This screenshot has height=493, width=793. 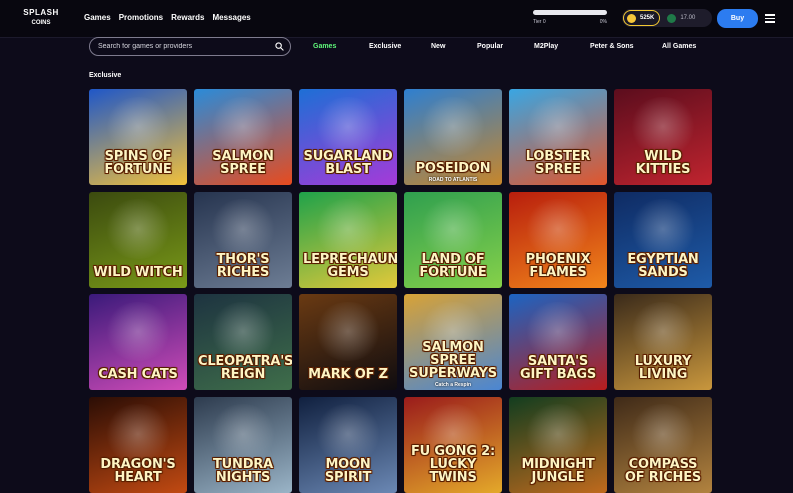 What do you see at coordinates (41, 23) in the screenshot?
I see `logo-text-line2: COINS` at bounding box center [41, 23].